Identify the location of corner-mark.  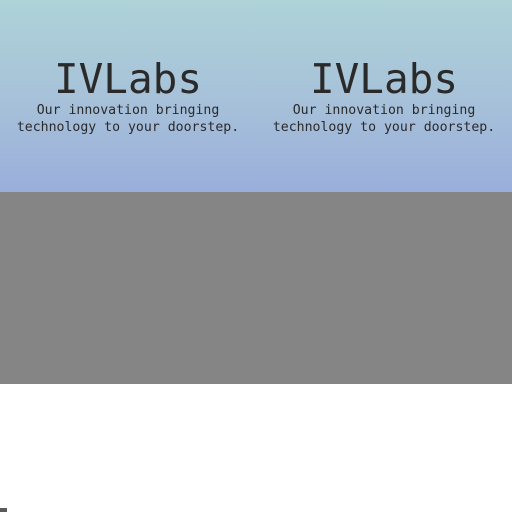
(3, 510).